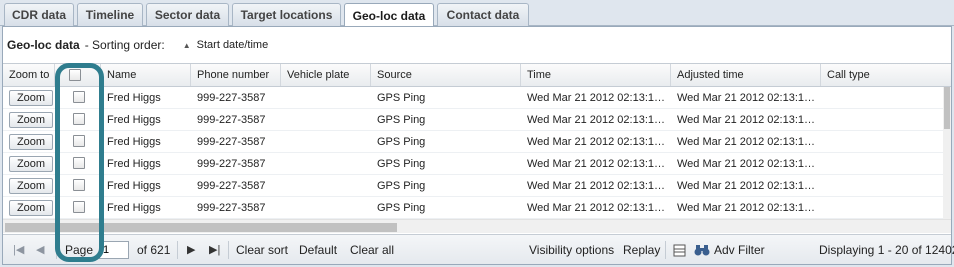  What do you see at coordinates (596, 75) in the screenshot?
I see `col-time: Time` at bounding box center [596, 75].